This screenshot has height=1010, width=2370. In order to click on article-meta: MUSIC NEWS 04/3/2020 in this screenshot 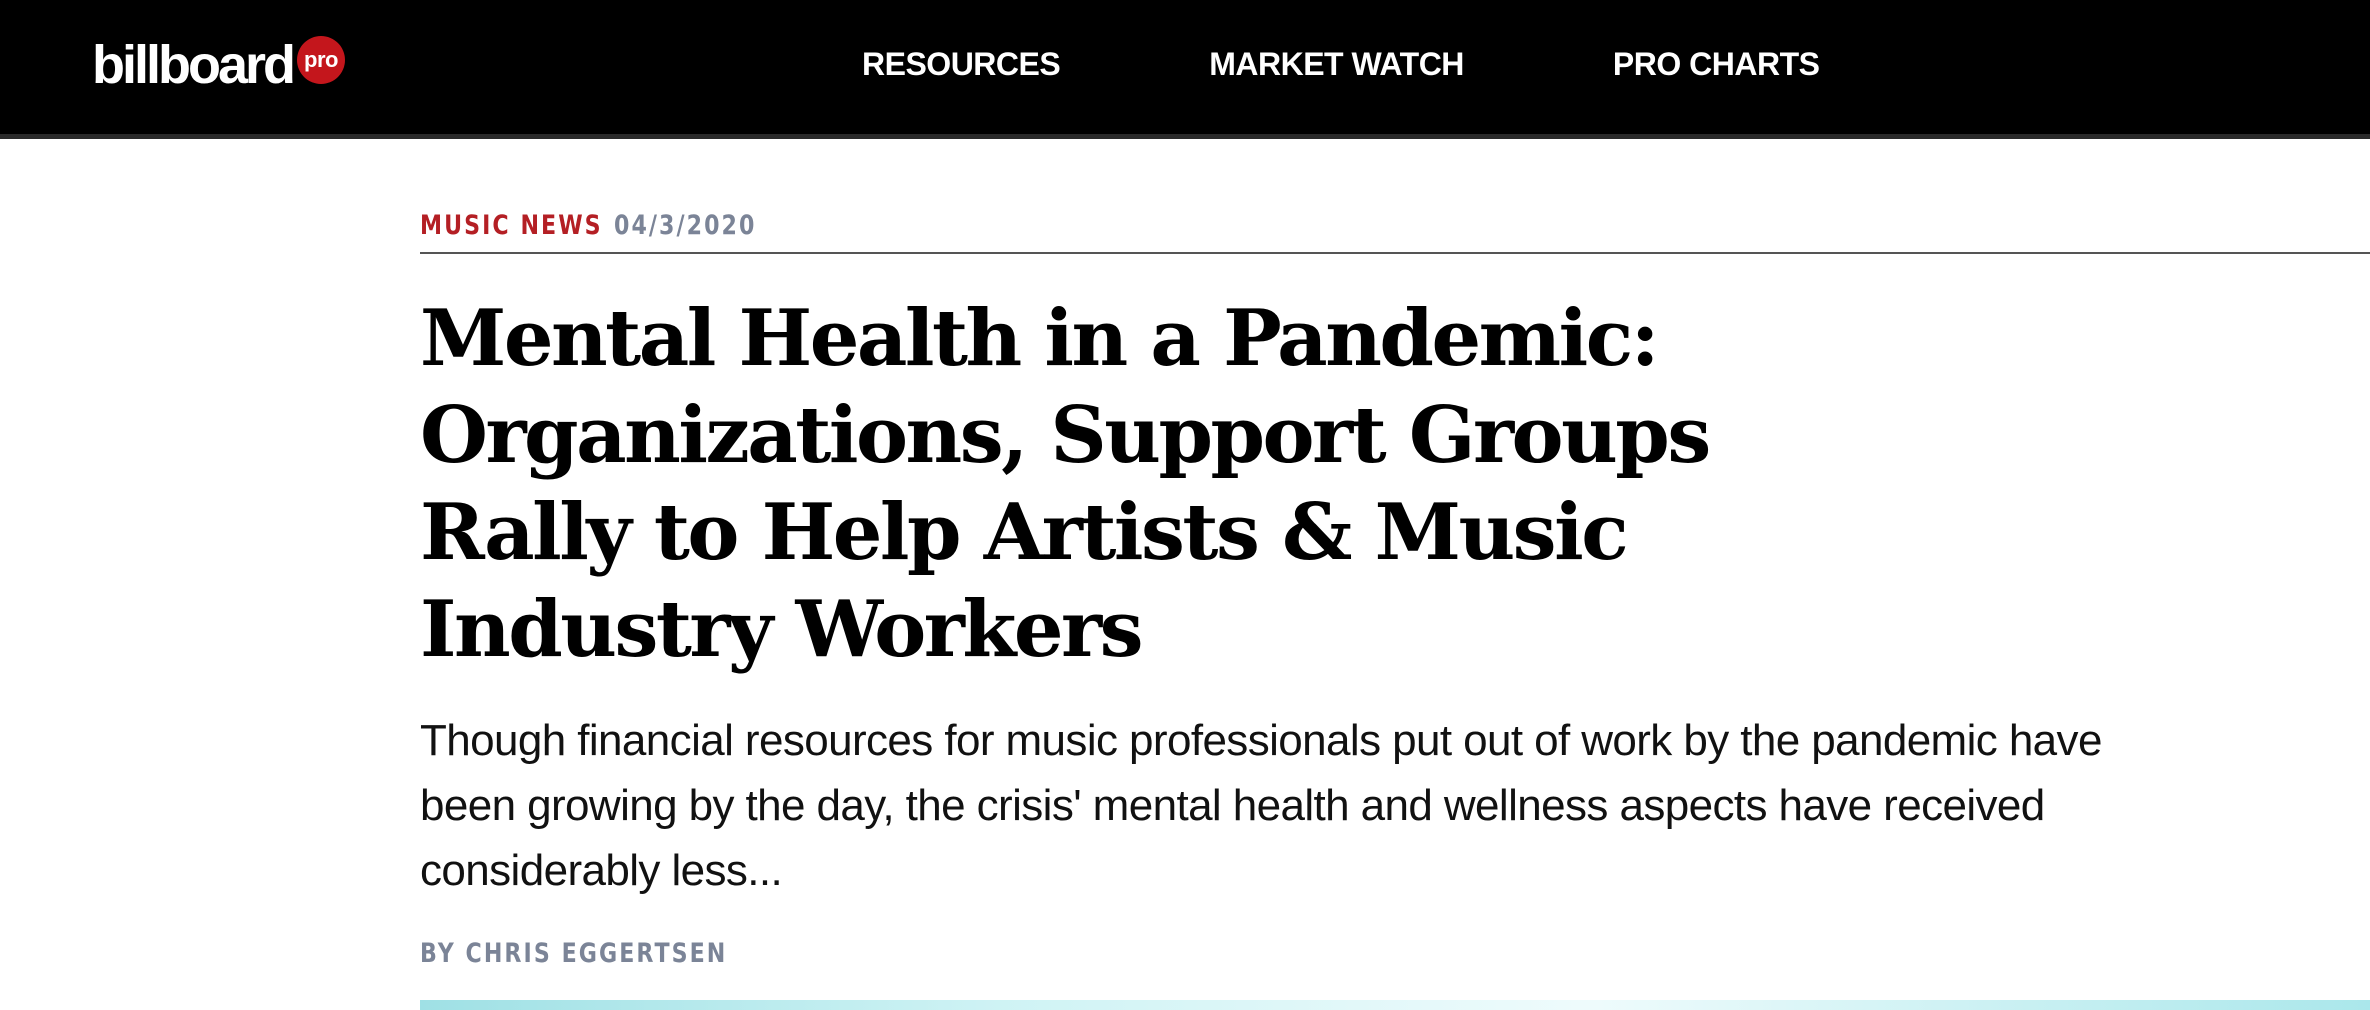, I will do `click(604, 225)`.